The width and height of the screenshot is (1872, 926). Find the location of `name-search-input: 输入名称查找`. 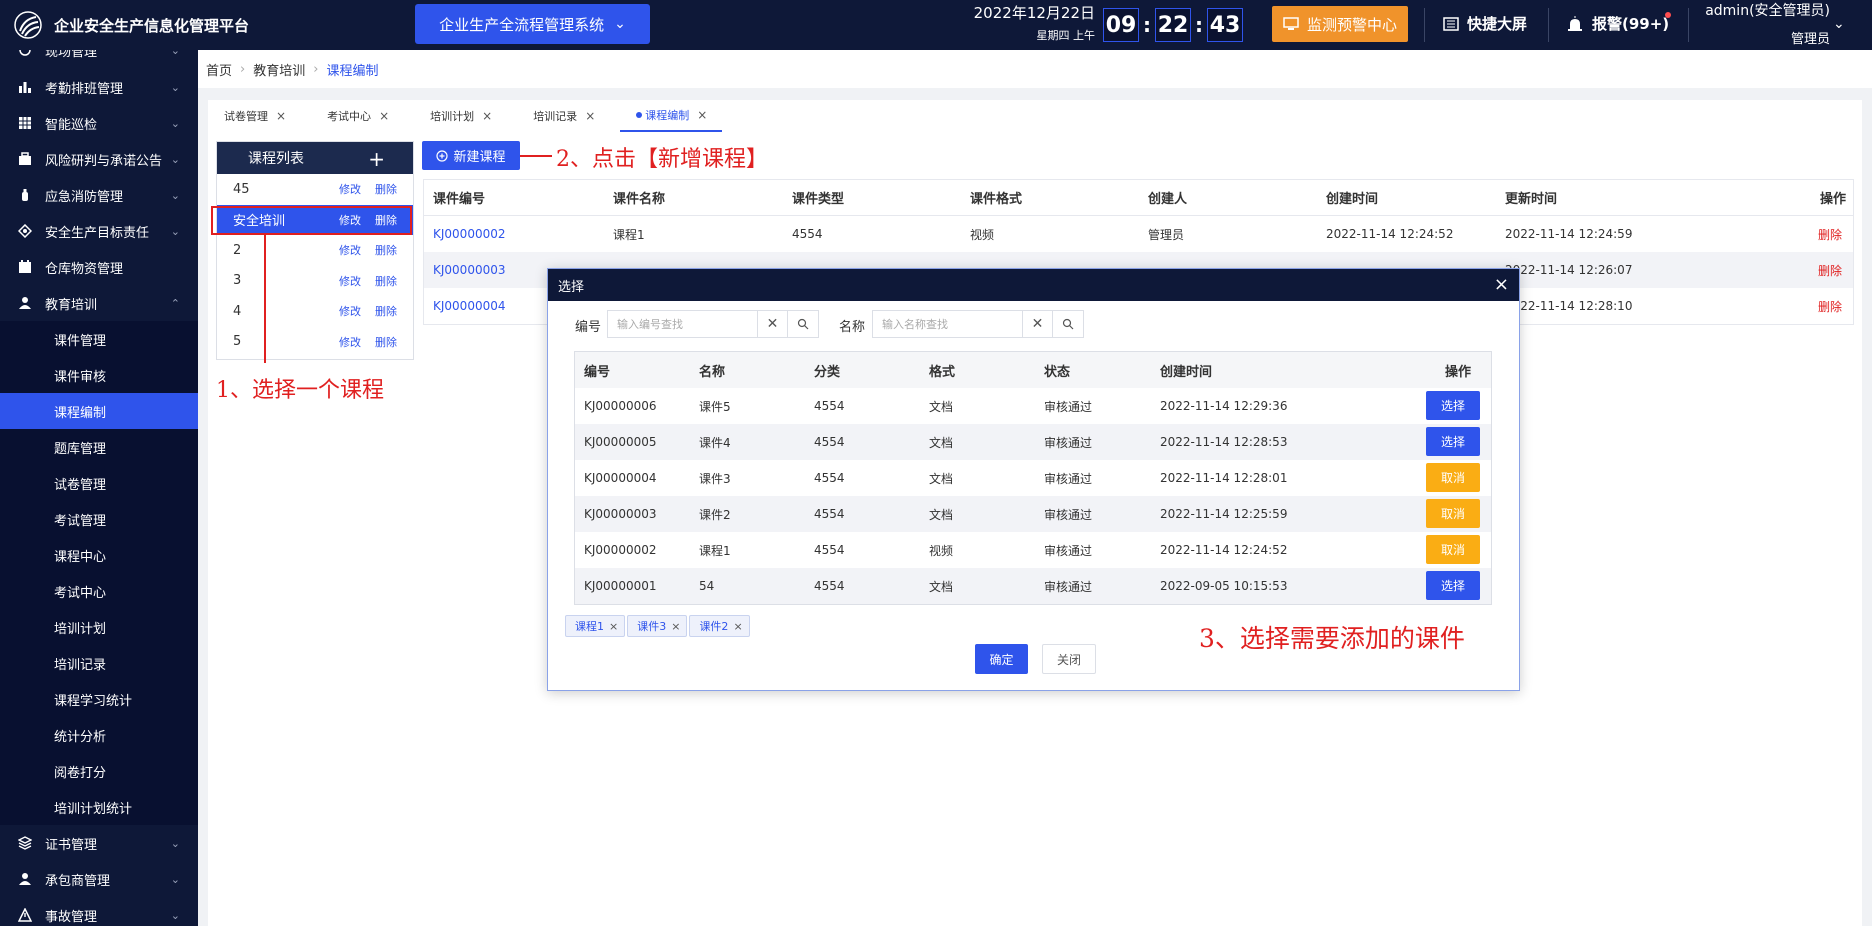

name-search-input: 输入名称查找 is located at coordinates (948, 324).